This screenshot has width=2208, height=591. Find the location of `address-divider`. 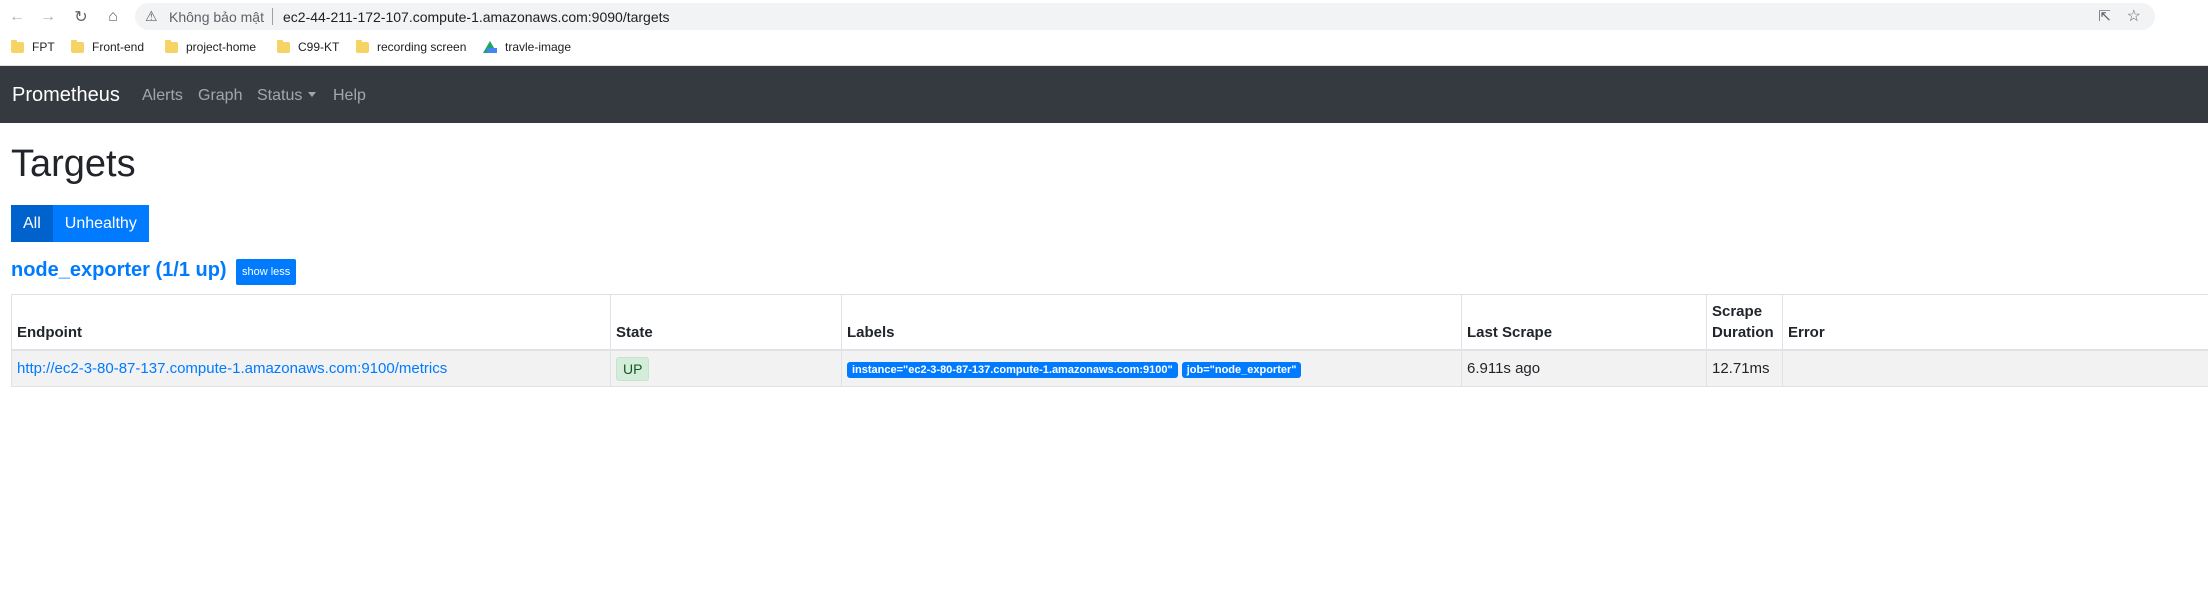

address-divider is located at coordinates (272, 16).